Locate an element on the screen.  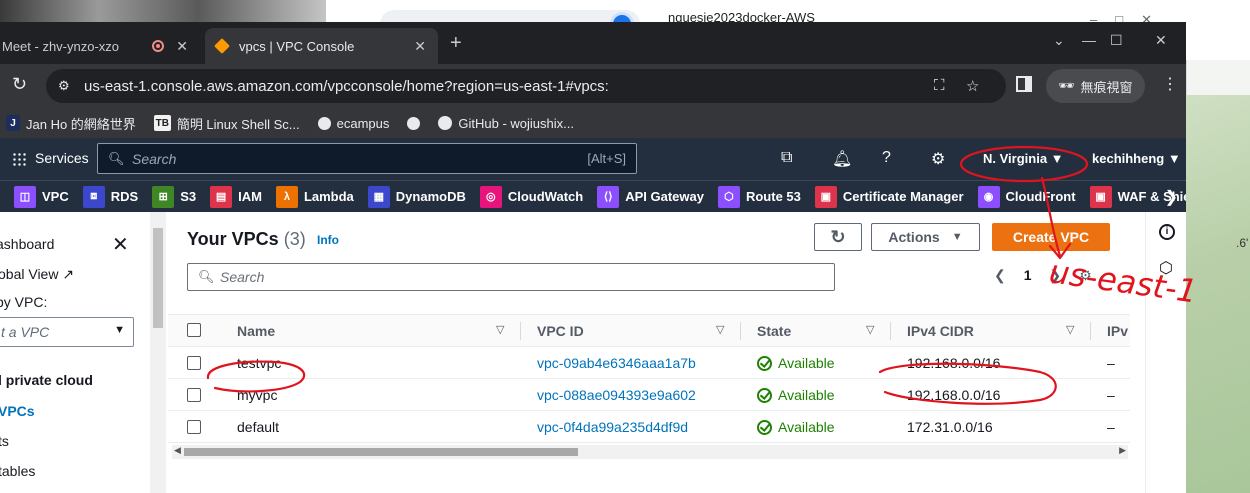
close-sidebar-icon: ✕ is located at coordinates (120, 244).